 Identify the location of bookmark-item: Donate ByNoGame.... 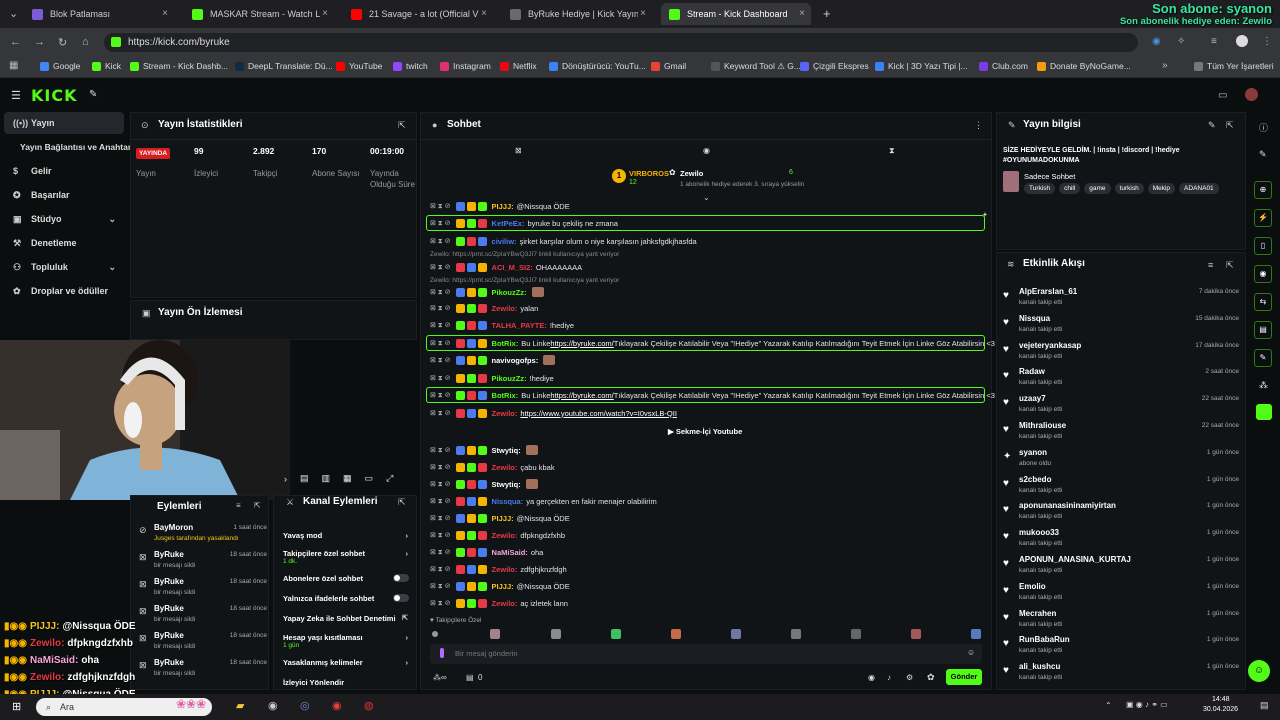
(1084, 66).